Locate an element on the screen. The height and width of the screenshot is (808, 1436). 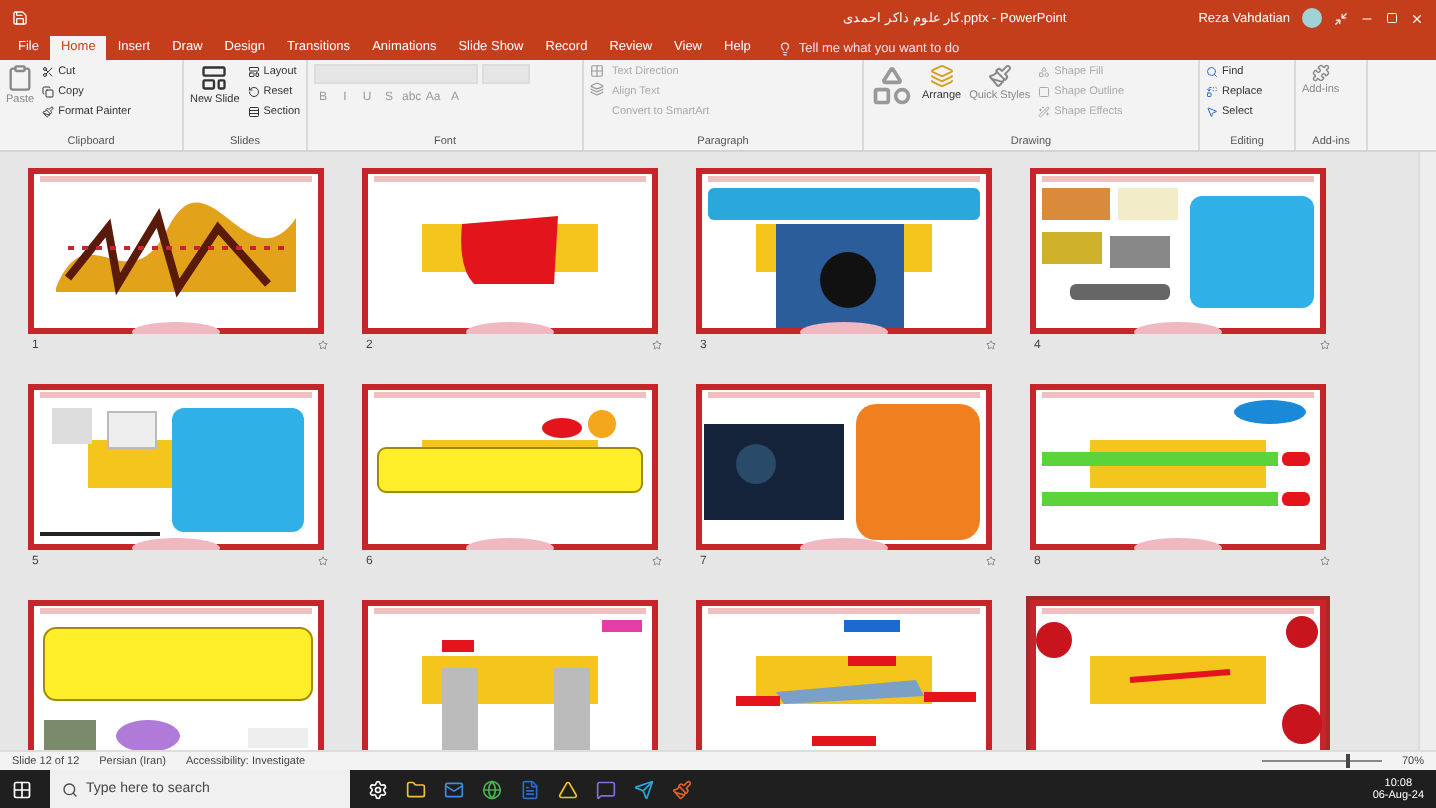
puzzle-icon is located at coordinates (1320, 73).